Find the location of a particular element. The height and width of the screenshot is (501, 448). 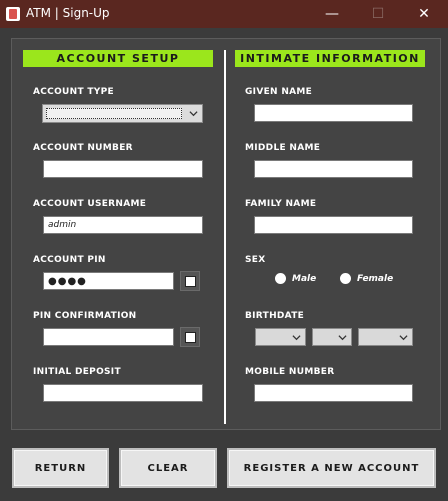

sex-male-label: Male is located at coordinates (304, 278).